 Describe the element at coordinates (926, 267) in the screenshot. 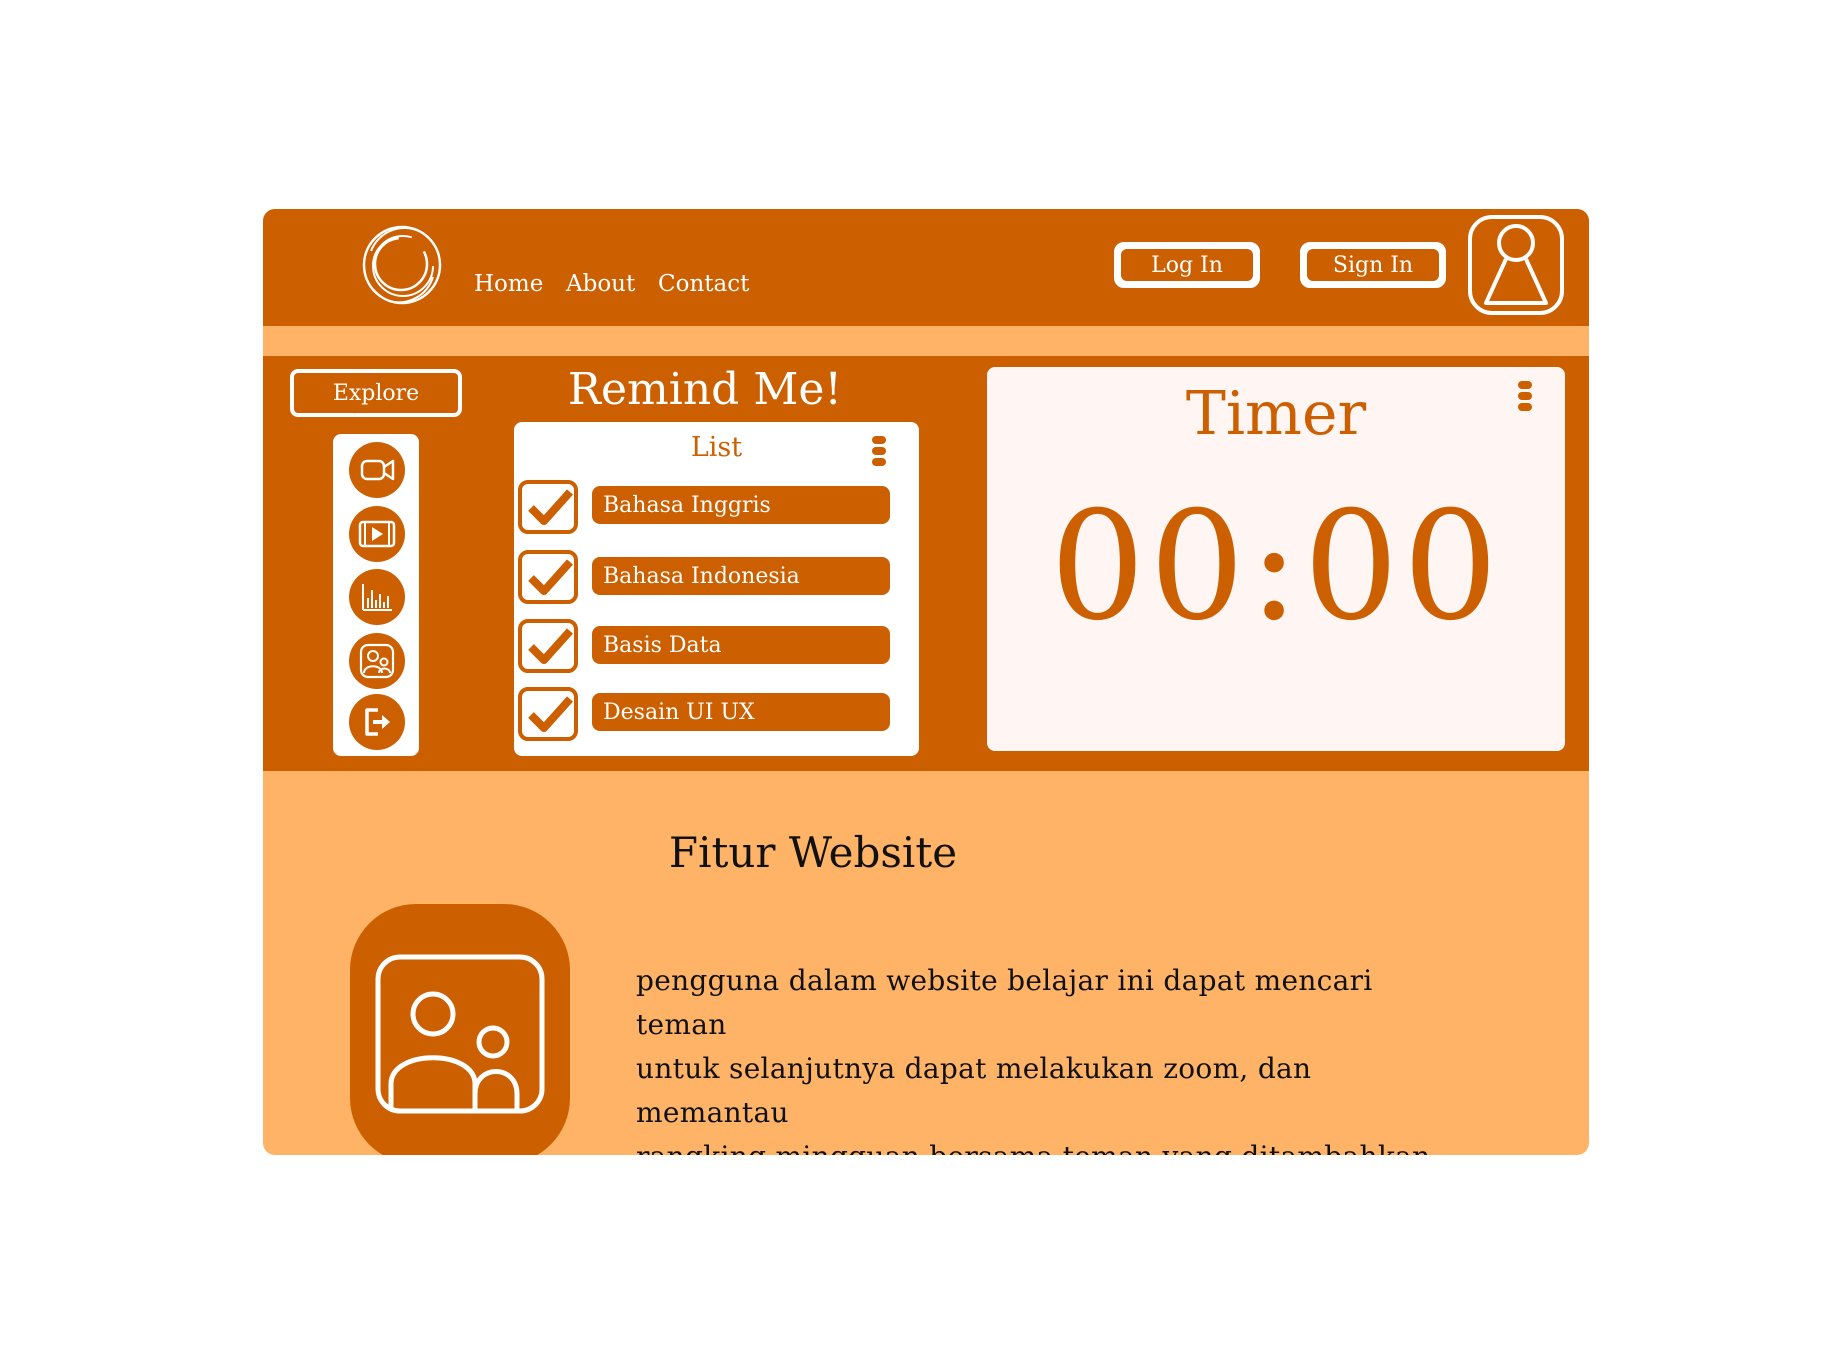

I see `top-nav: Home About Contact Log In Sign In` at that location.